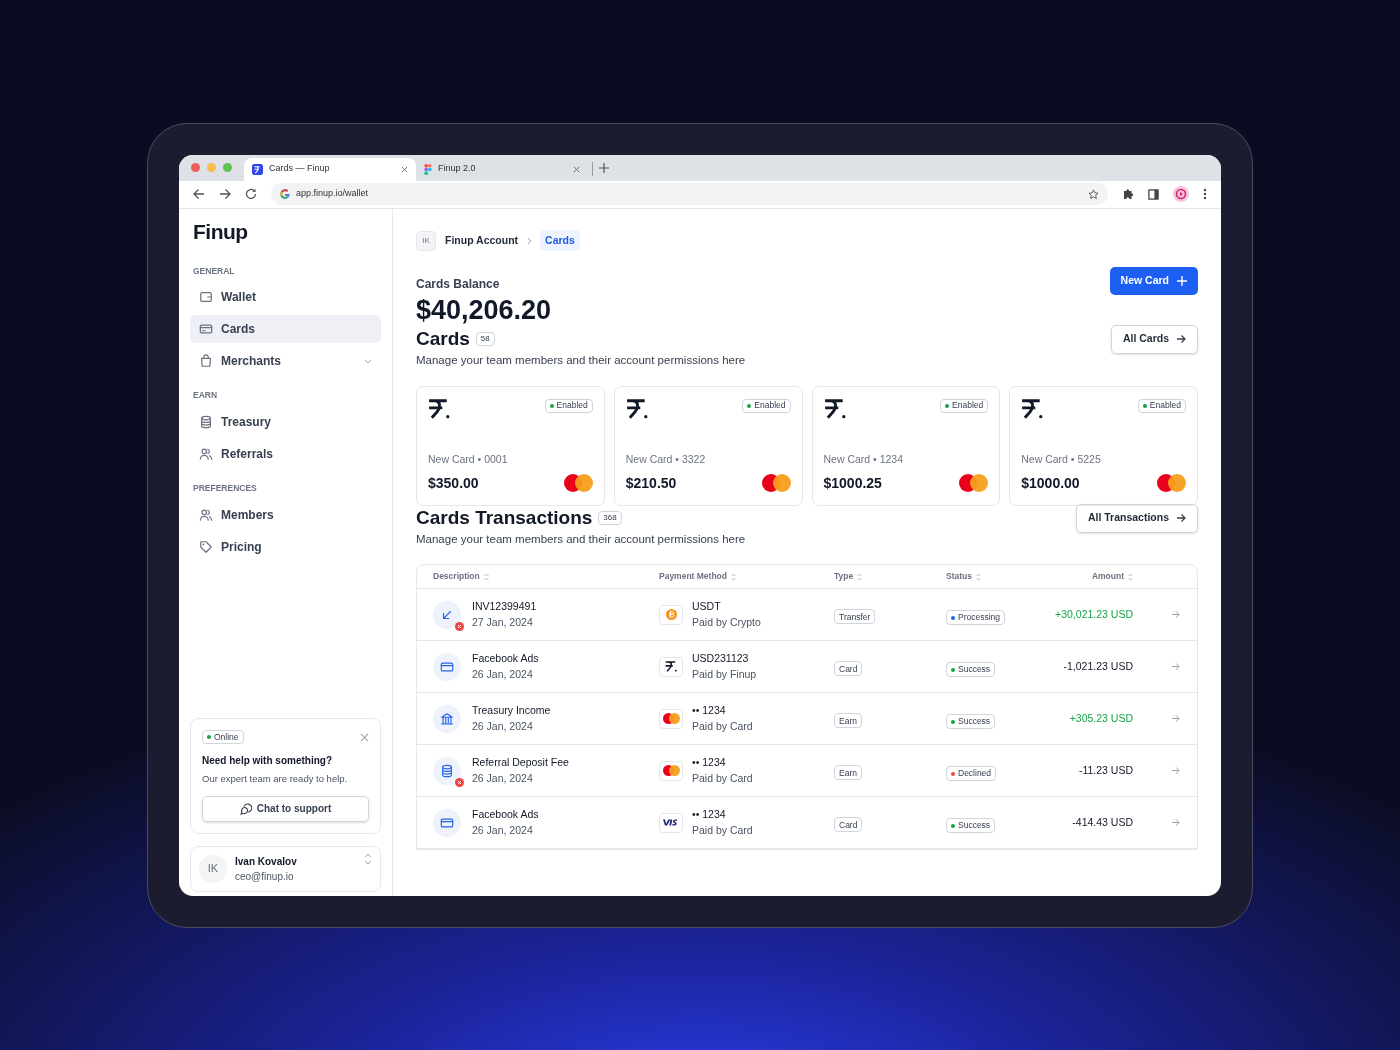 The image size is (1400, 1050). I want to click on new-tab-icon, so click(604, 167).